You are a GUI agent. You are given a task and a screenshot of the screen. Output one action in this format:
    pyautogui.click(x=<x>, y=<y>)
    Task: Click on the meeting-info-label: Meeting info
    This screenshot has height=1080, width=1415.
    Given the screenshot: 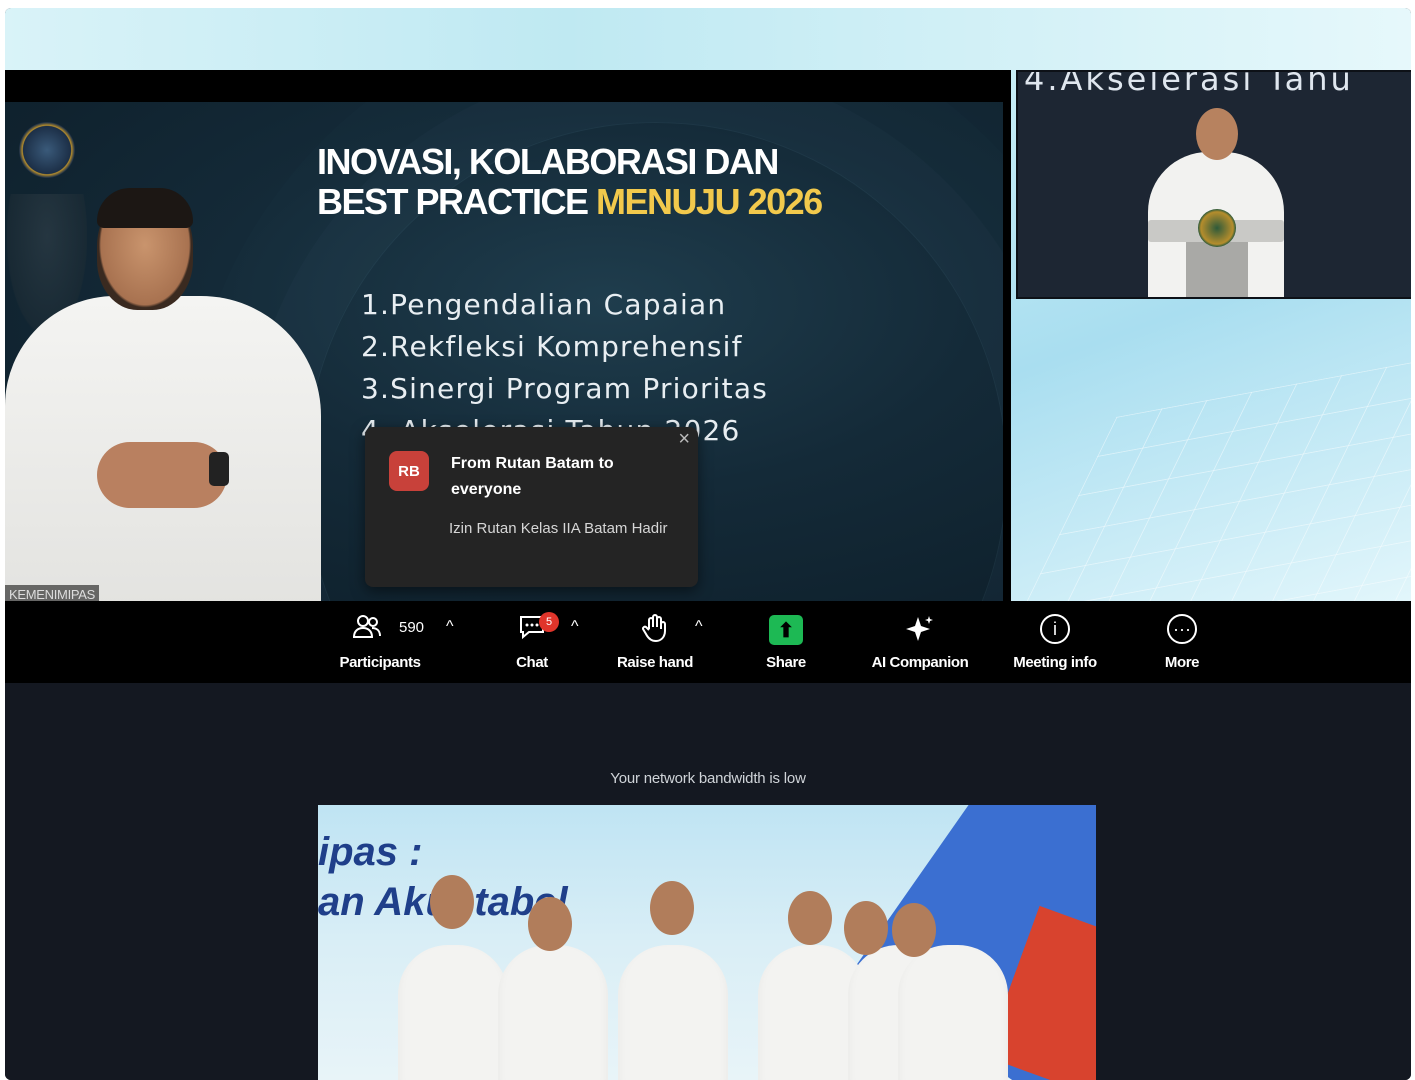 What is the action you would take?
    pyautogui.click(x=1055, y=662)
    